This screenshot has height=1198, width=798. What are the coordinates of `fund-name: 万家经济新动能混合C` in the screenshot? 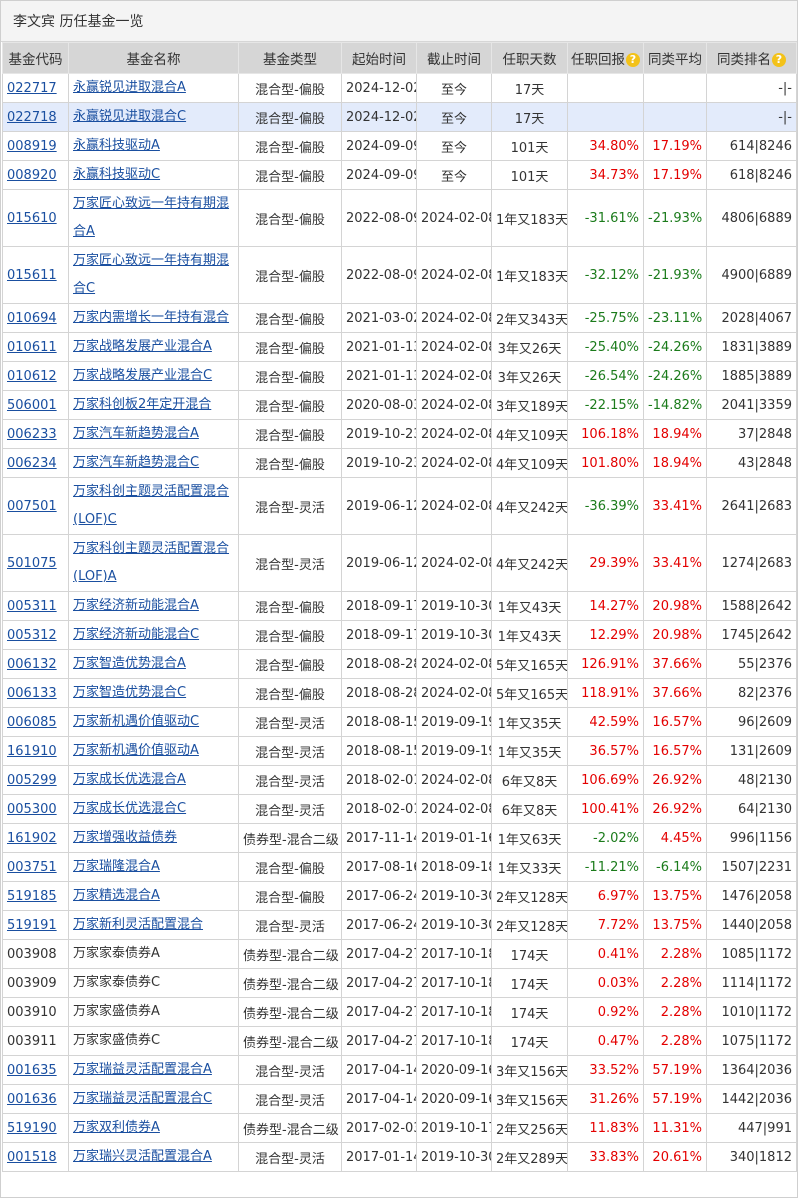 It's located at (153, 635).